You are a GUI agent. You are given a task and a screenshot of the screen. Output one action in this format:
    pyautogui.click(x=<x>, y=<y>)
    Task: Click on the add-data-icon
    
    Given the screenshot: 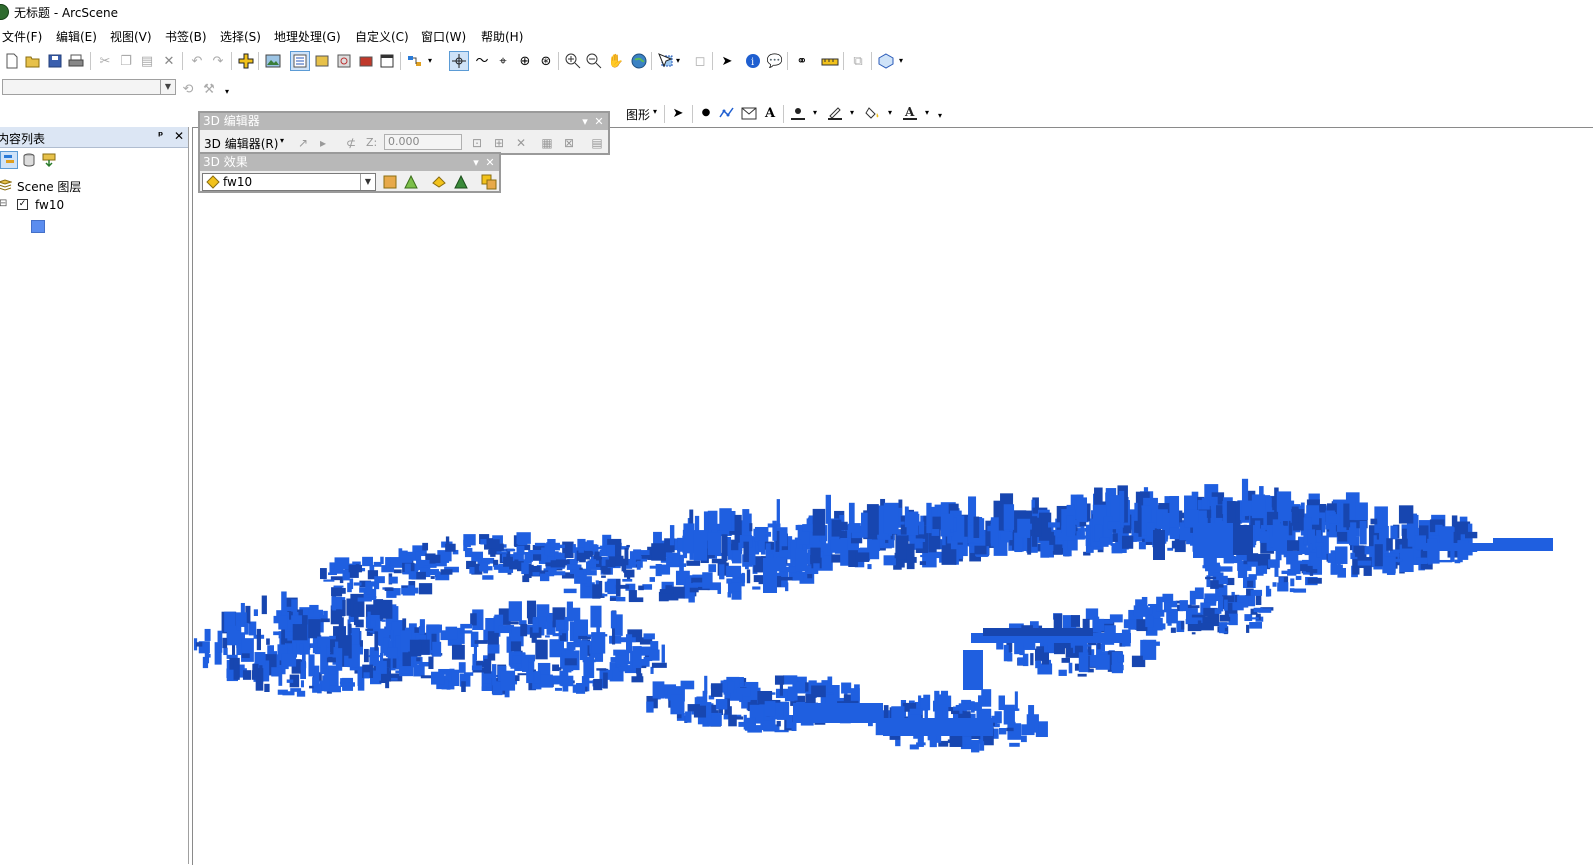 What is the action you would take?
    pyautogui.click(x=246, y=61)
    